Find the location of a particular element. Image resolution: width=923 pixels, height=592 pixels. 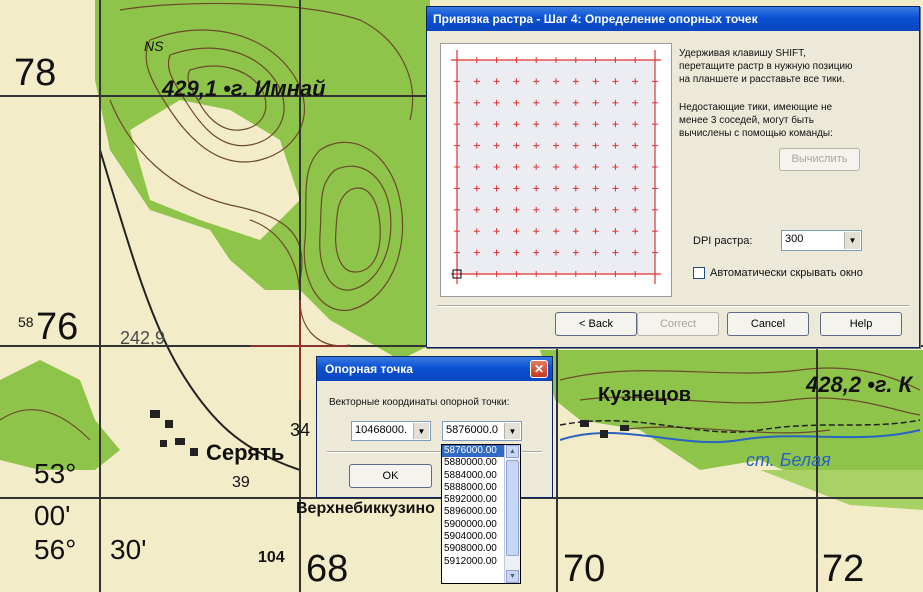

height-39: 39 is located at coordinates (241, 482).